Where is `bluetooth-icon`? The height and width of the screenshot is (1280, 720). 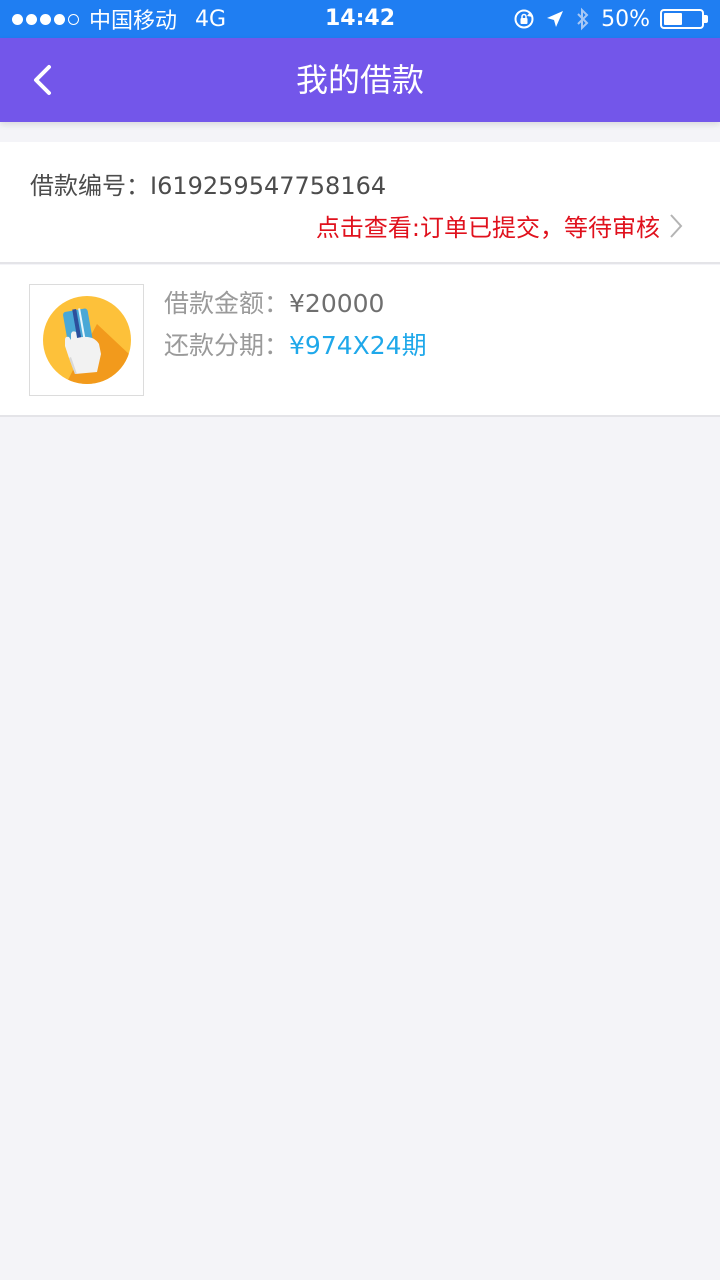 bluetooth-icon is located at coordinates (583, 19).